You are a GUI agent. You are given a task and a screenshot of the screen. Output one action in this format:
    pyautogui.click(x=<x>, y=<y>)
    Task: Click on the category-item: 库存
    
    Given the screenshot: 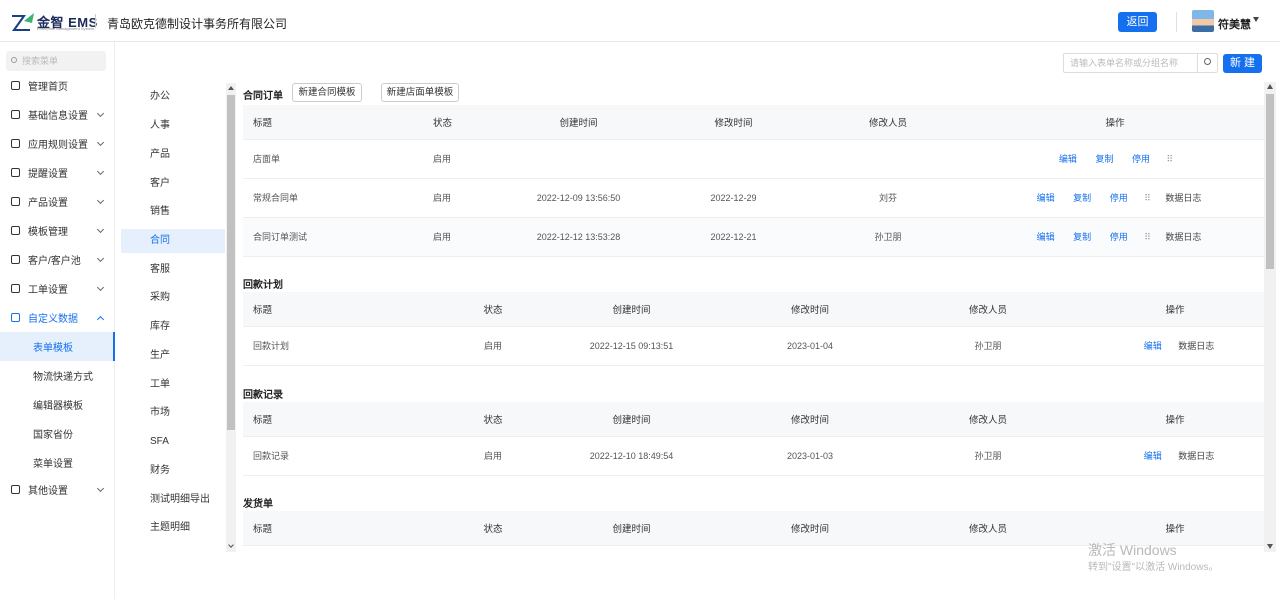 What is the action you would take?
    pyautogui.click(x=173, y=327)
    